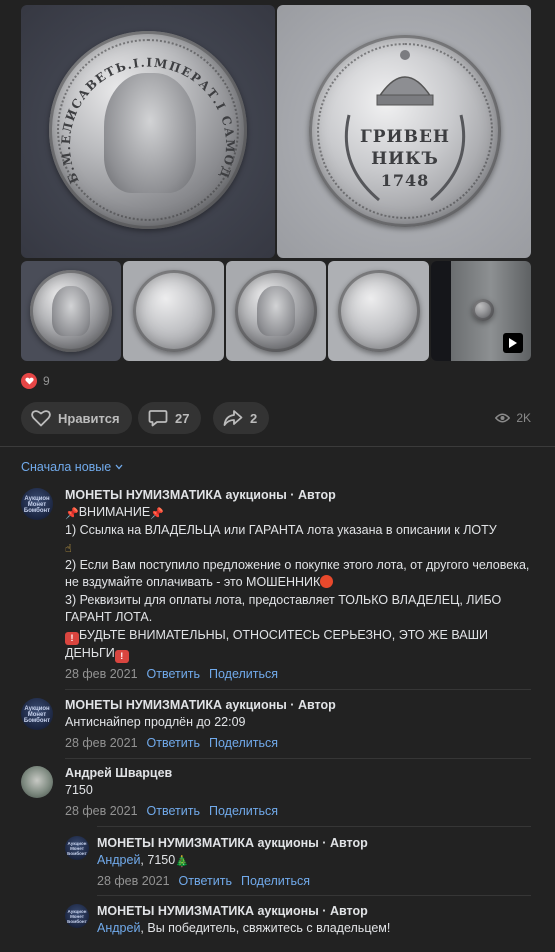  Describe the element at coordinates (405, 137) in the screenshot. I see `coin-denomination-line1: ГРИВЕН` at that location.